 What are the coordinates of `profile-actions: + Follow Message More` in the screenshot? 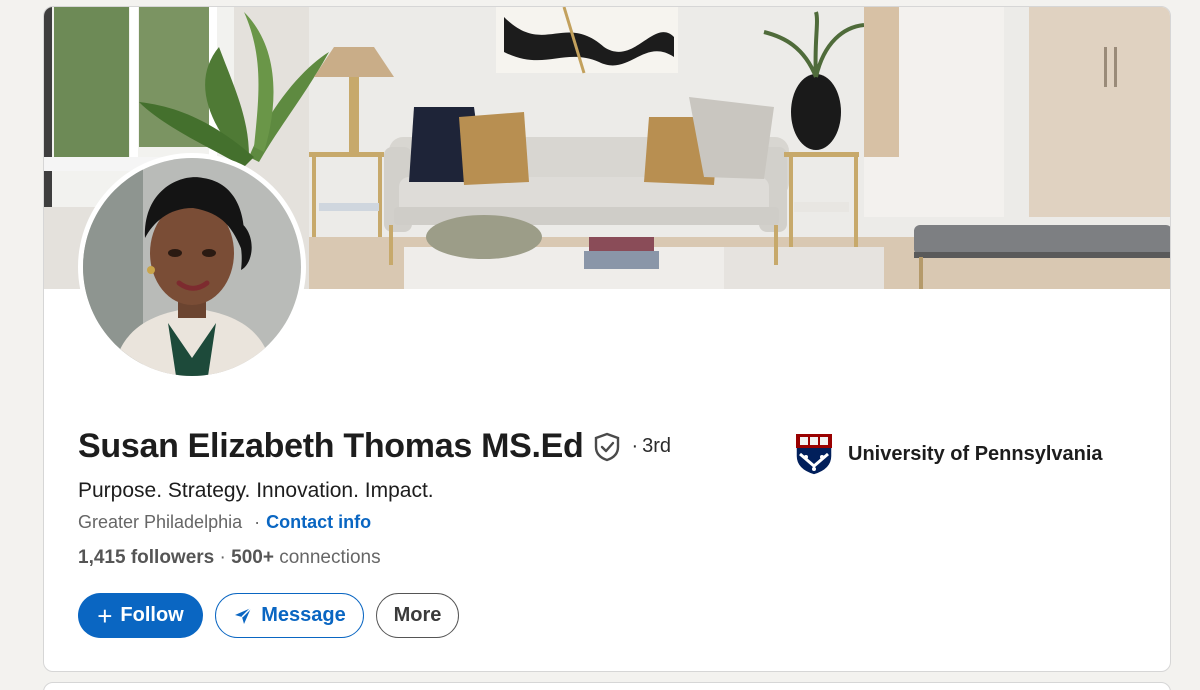 It's located at (268, 615).